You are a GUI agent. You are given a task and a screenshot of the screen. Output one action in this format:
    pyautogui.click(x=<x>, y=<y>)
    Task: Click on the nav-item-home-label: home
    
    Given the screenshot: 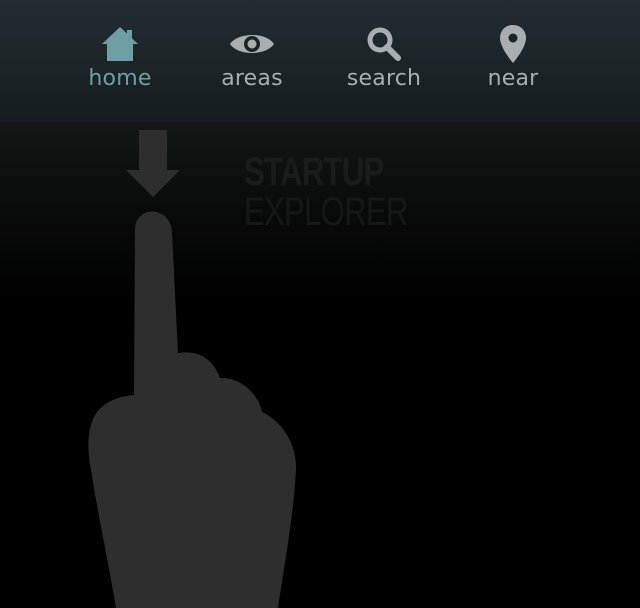 What is the action you would take?
    pyautogui.click(x=120, y=78)
    